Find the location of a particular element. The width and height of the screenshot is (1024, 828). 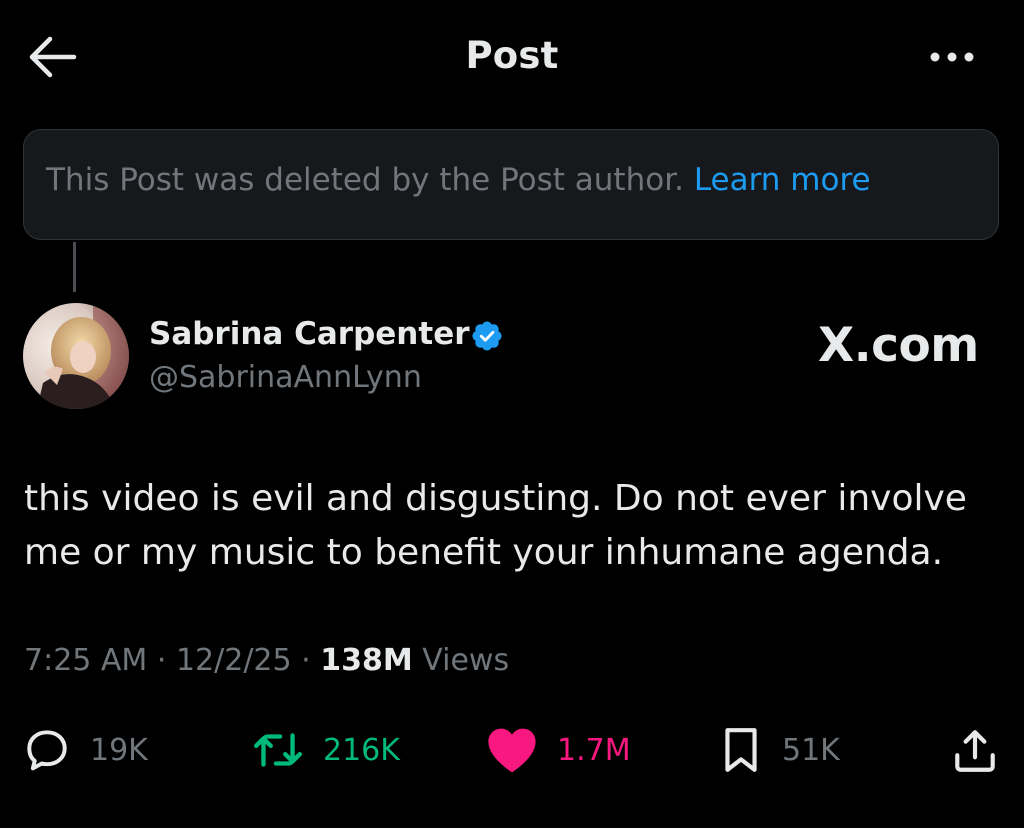

bookmark-icon is located at coordinates (741, 750).